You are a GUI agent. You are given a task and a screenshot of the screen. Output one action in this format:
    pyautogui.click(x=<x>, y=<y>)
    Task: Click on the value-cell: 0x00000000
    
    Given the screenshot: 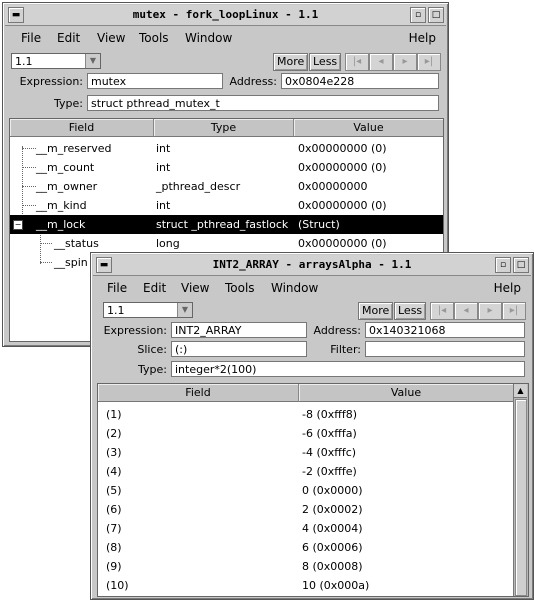 What is the action you would take?
    pyautogui.click(x=333, y=186)
    